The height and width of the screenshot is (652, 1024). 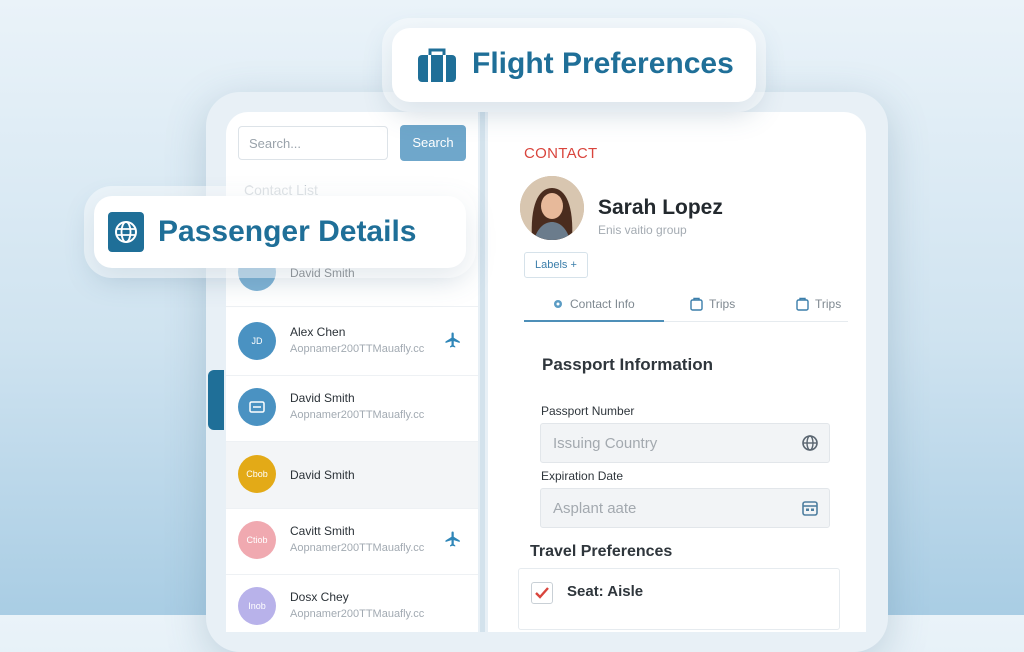 I want to click on expiration-date-label: Expiration Date, so click(x=582, y=476).